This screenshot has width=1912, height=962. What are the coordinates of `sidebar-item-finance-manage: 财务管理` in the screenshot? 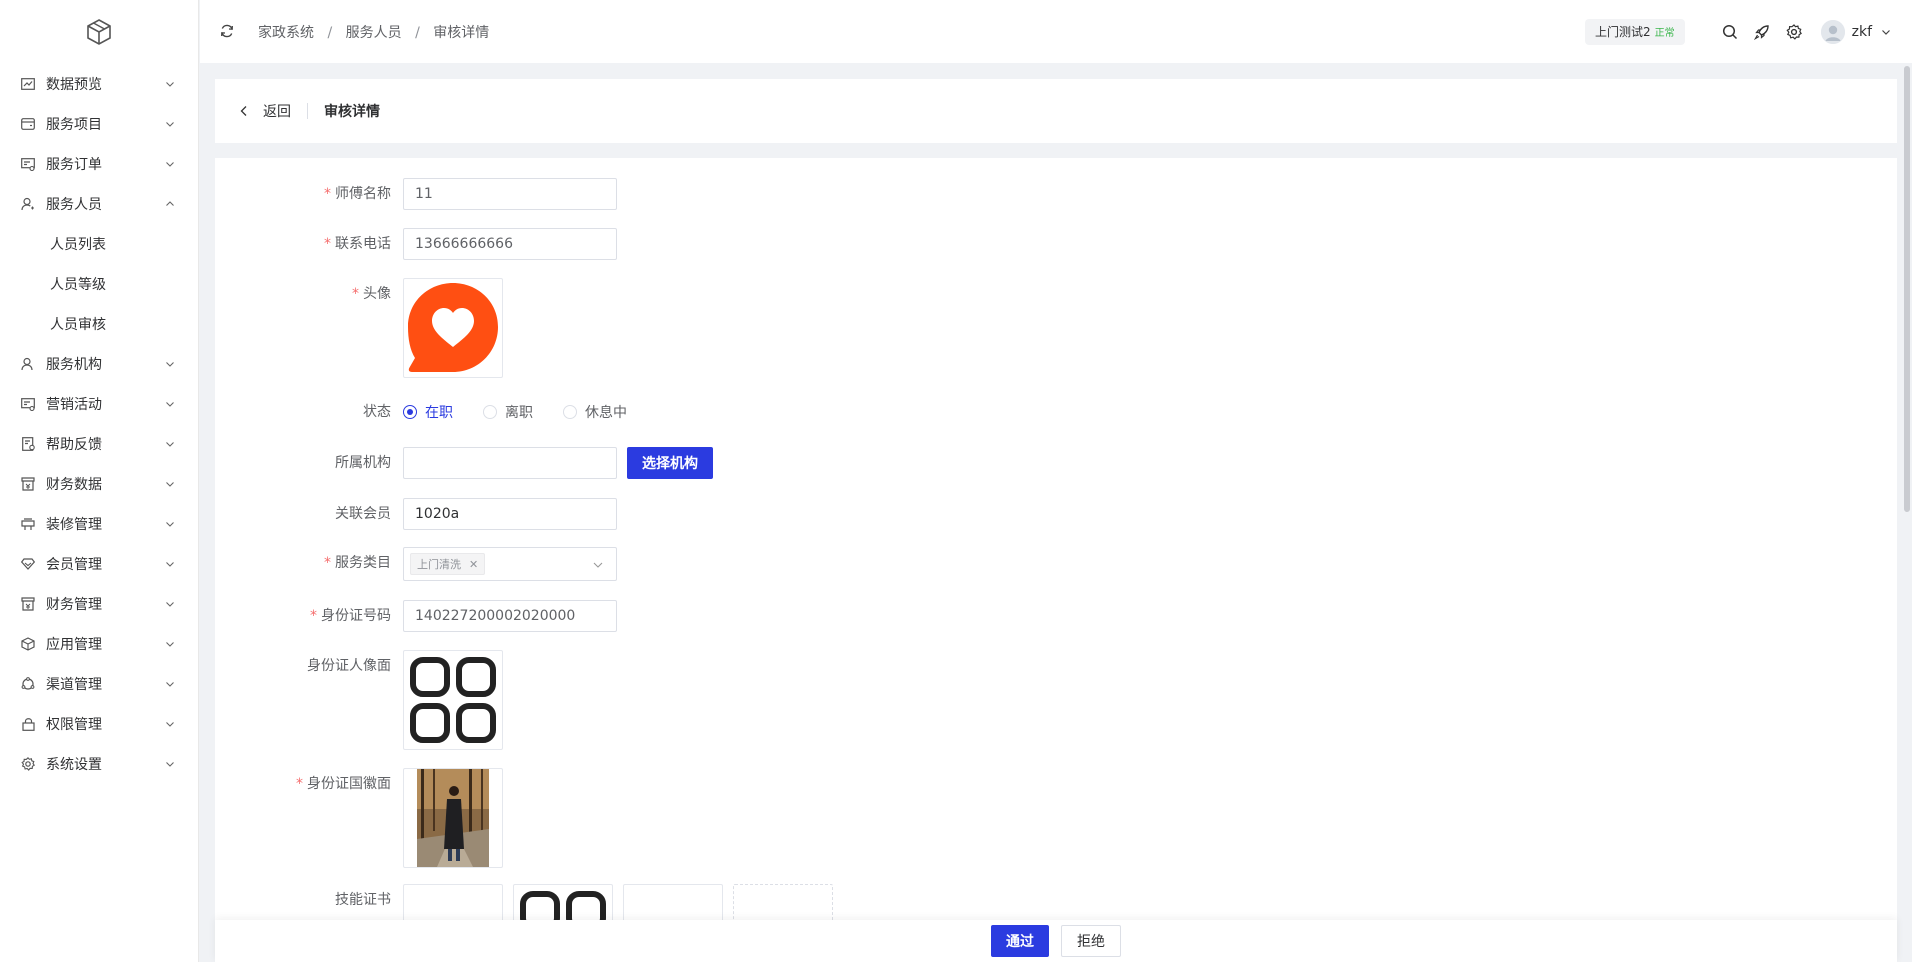 It's located at (99, 604).